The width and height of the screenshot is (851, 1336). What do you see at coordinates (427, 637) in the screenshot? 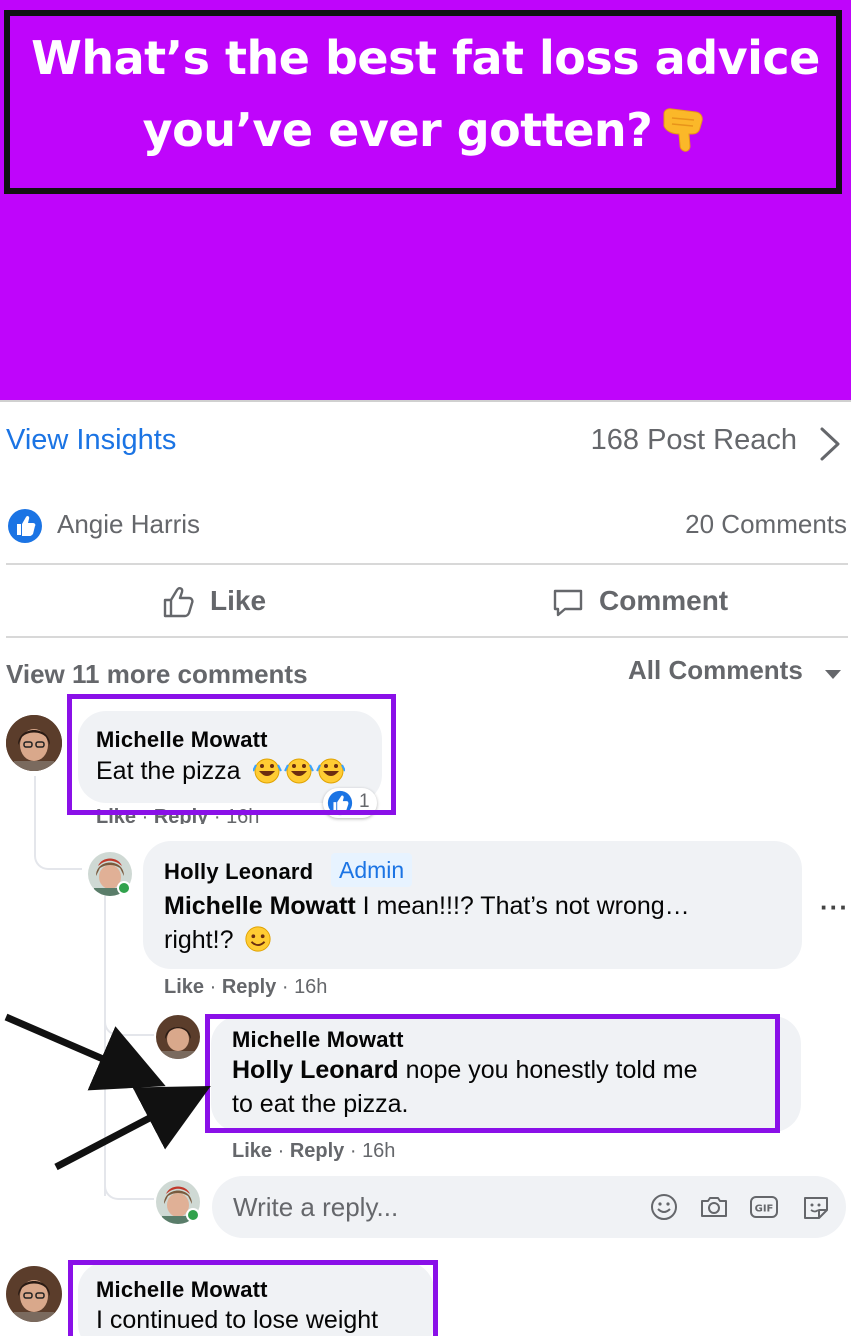
I see `divider-bottom` at bounding box center [427, 637].